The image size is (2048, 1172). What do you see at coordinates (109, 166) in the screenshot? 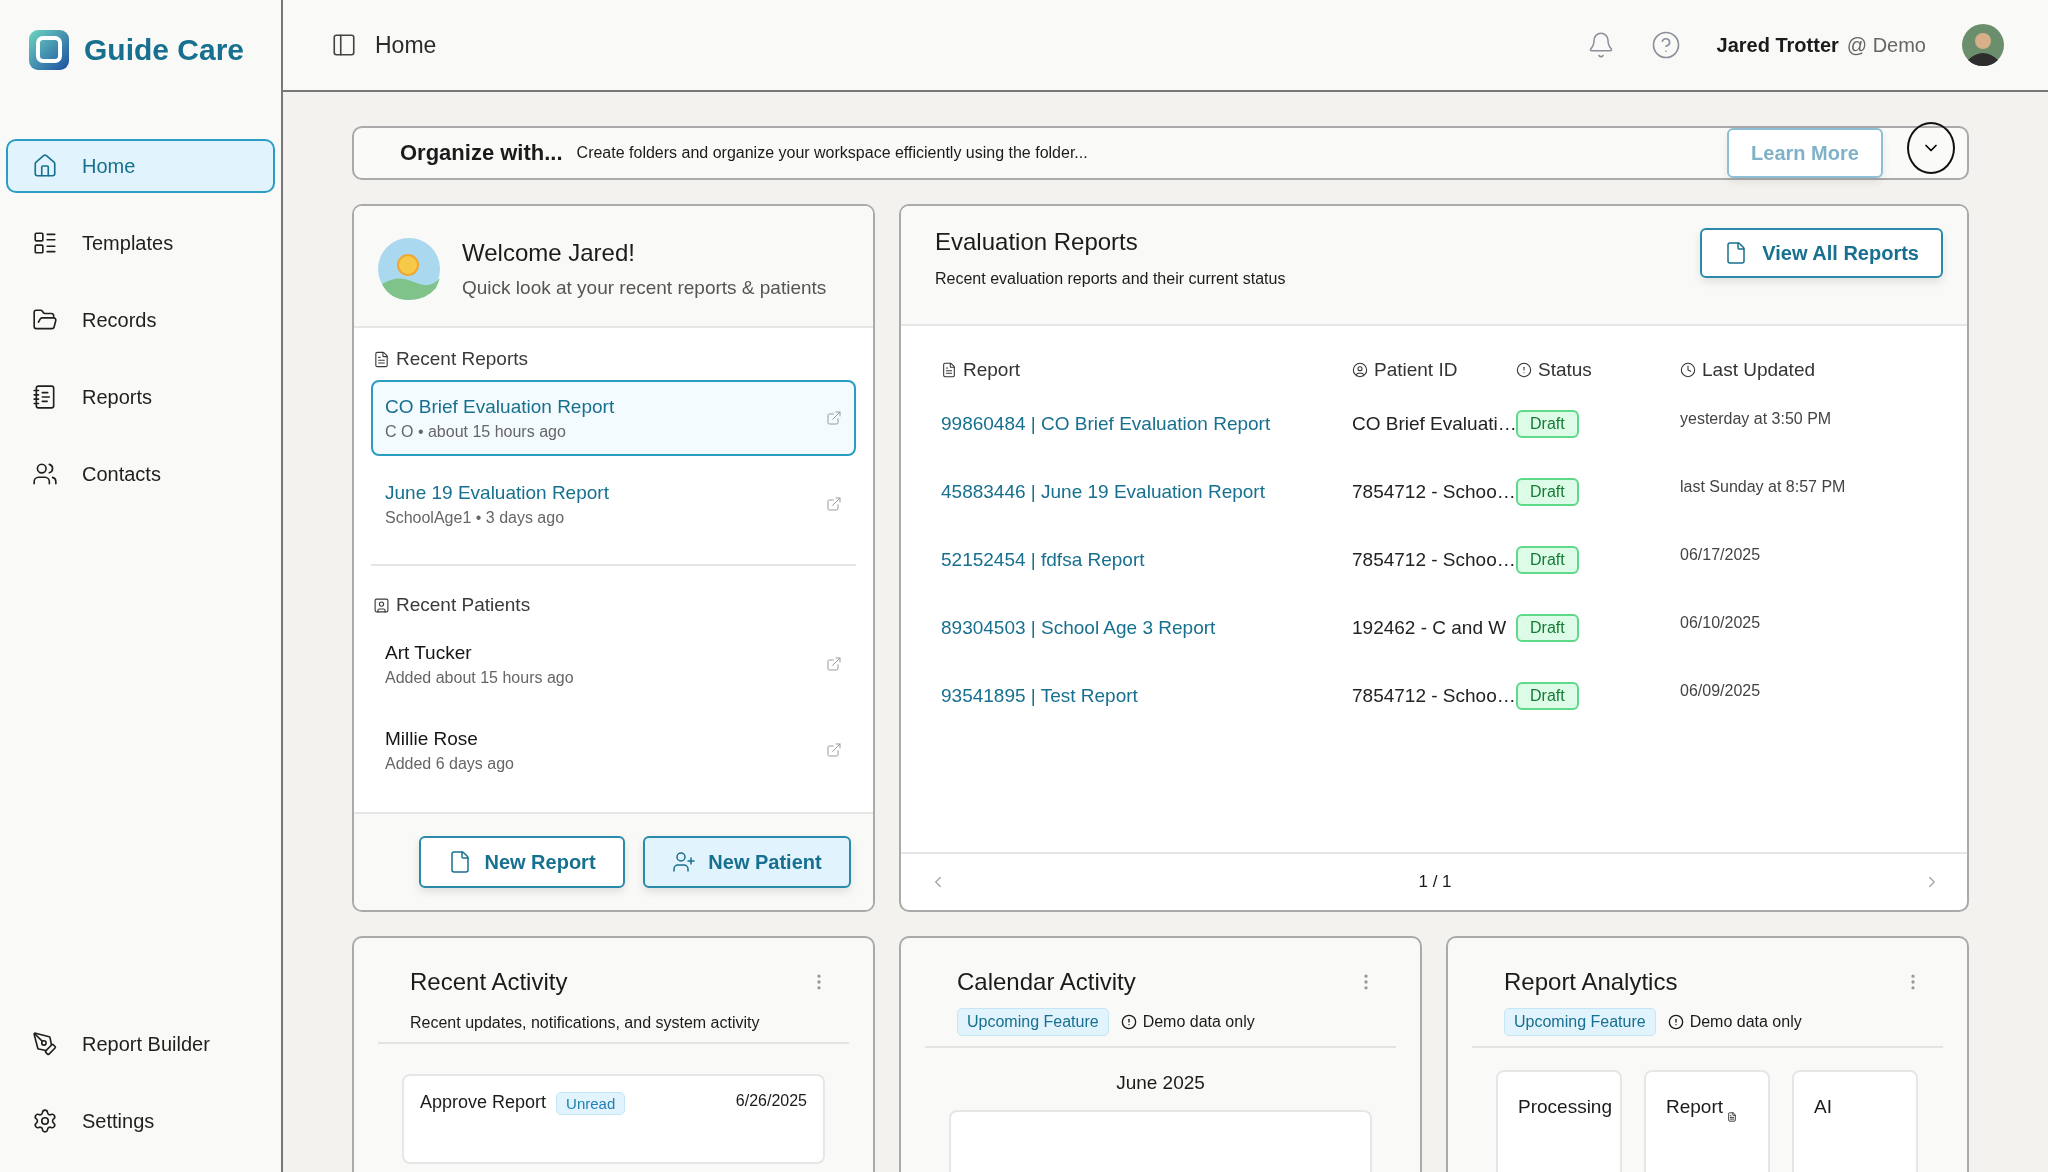
I see `sidebar-item-label: Home` at bounding box center [109, 166].